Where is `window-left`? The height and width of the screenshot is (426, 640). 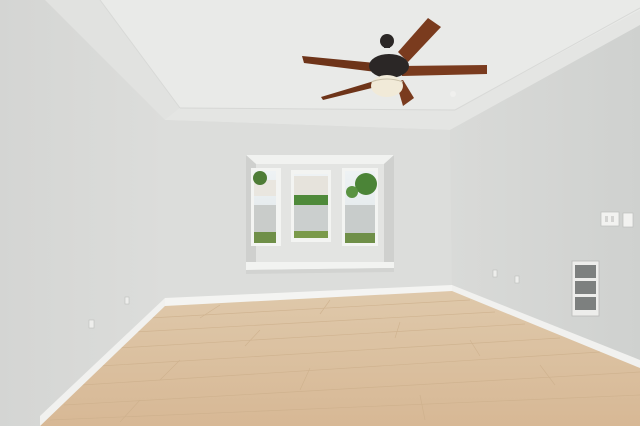 window-left is located at coordinates (266, 207).